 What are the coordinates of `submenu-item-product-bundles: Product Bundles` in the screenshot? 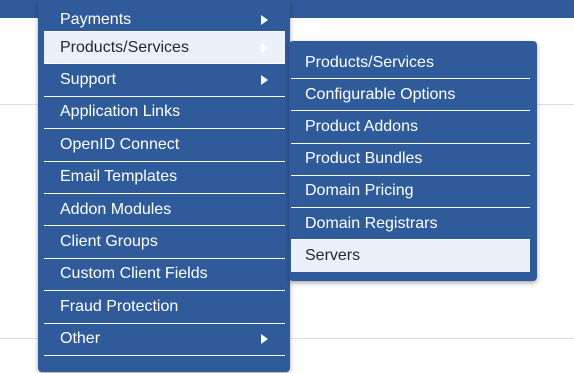 It's located at (410, 160).